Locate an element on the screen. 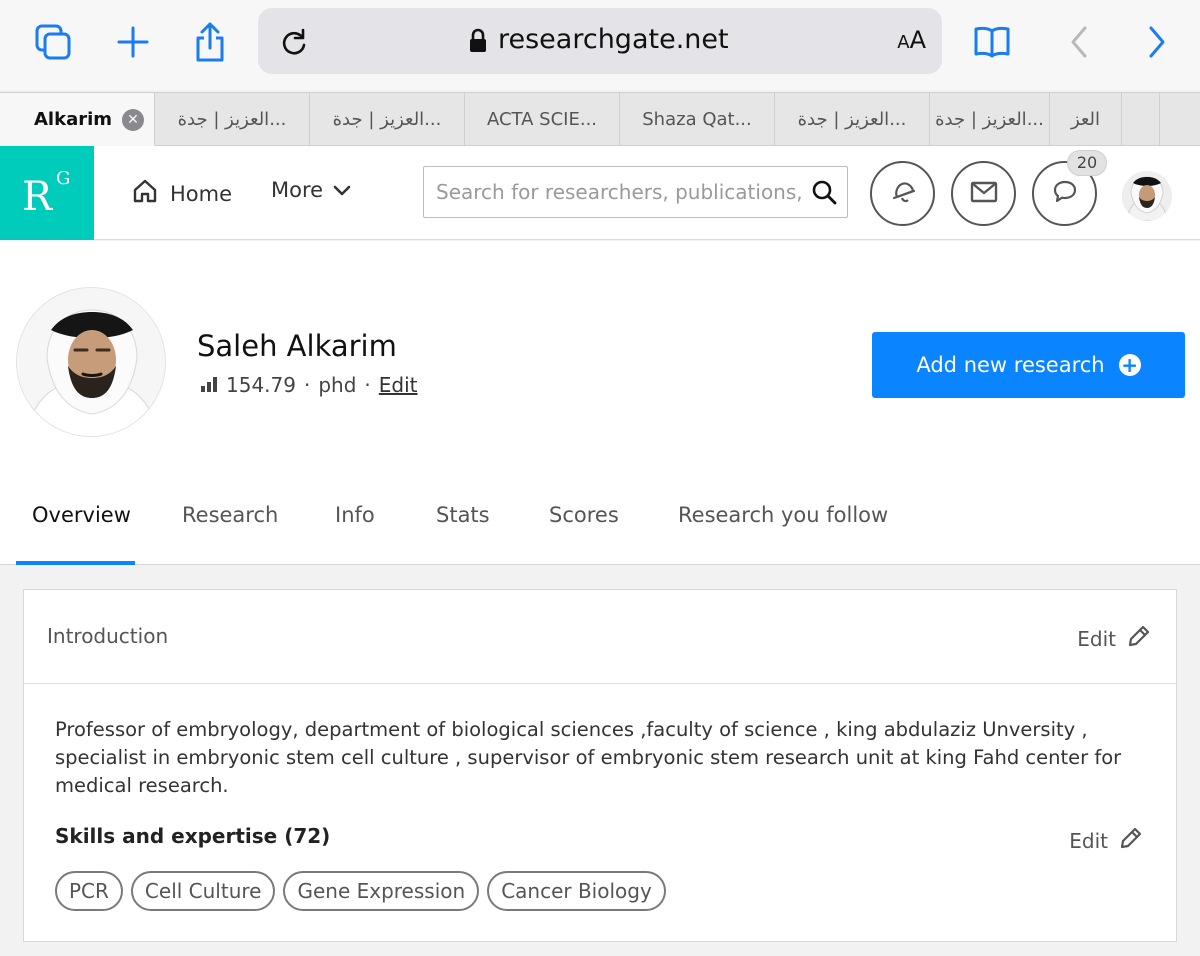 This screenshot has height=956, width=1200. edit-introduction-button: Edit is located at coordinates (1114, 638).